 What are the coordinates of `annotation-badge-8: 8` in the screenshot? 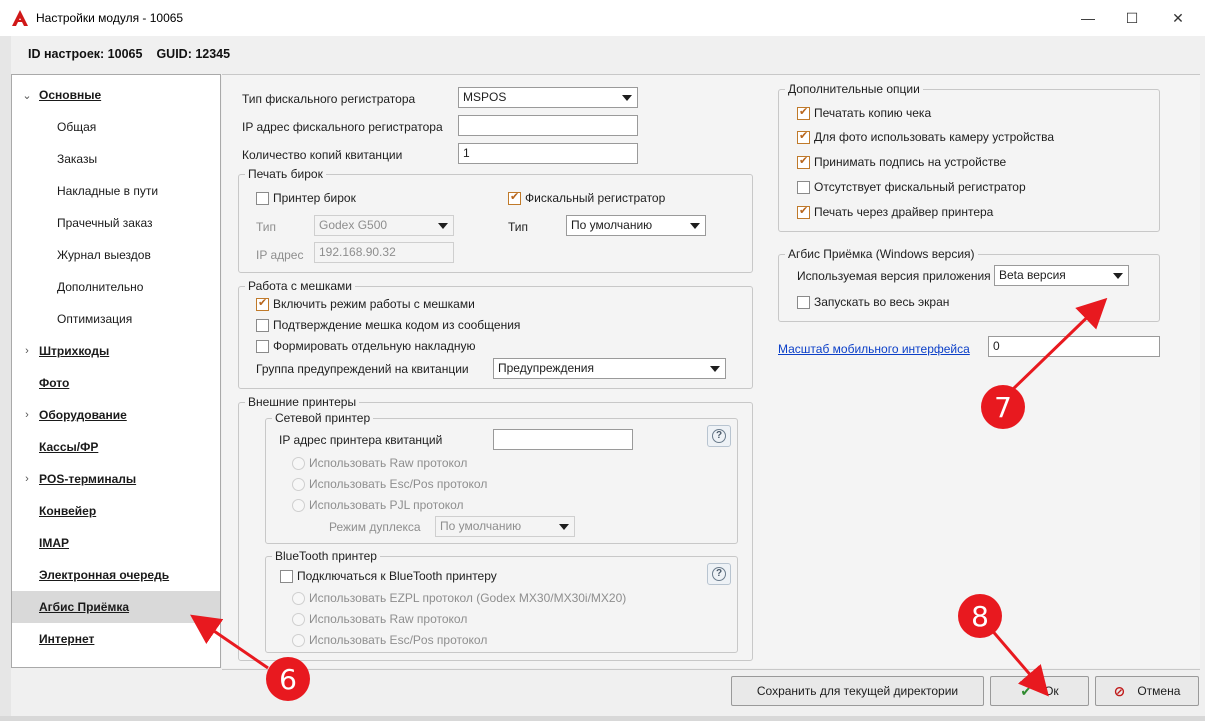 It's located at (980, 616).